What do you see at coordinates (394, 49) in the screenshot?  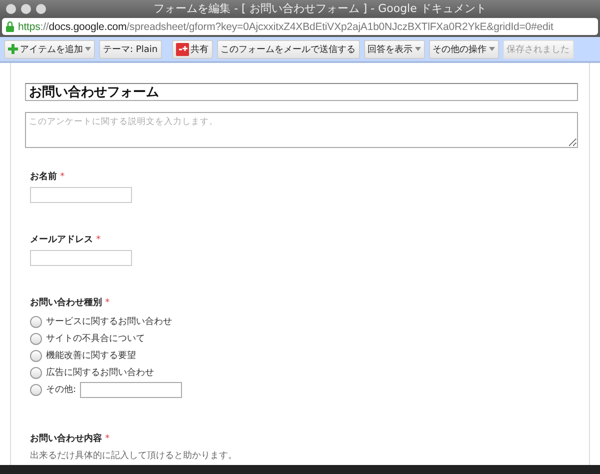 I see `toolbar-button: 回答を表示` at bounding box center [394, 49].